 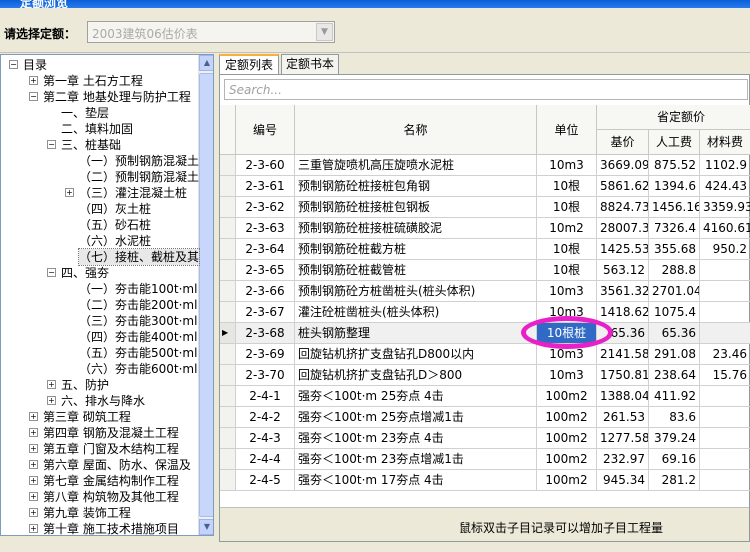 What do you see at coordinates (485, 270) in the screenshot?
I see `table-row: 2-3-65 预制钢筋砼桩截管桩 10根 563.12 288.8` at bounding box center [485, 270].